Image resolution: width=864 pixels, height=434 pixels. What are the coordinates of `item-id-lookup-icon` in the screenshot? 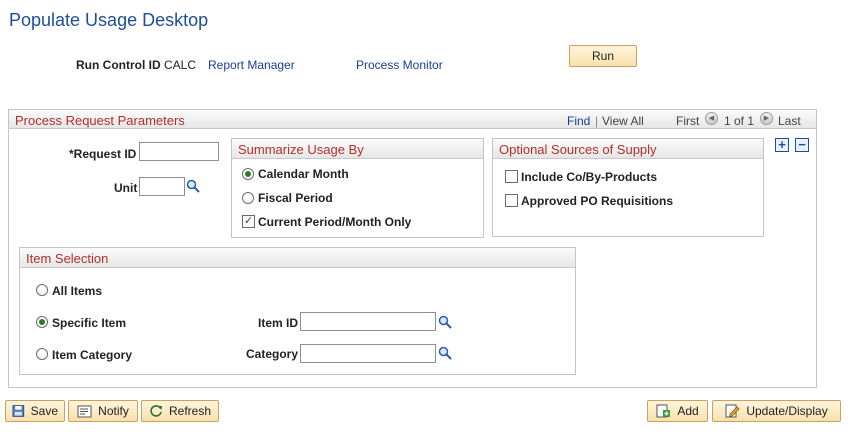 It's located at (445, 322).